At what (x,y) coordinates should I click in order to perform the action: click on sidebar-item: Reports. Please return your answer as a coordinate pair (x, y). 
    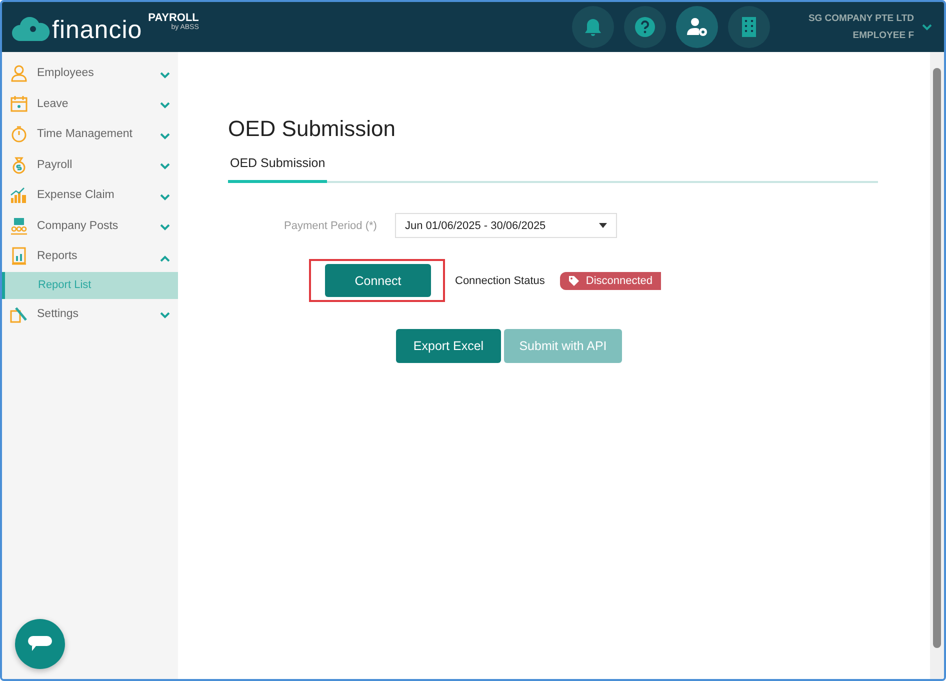
    Looking at the image, I should click on (90, 256).